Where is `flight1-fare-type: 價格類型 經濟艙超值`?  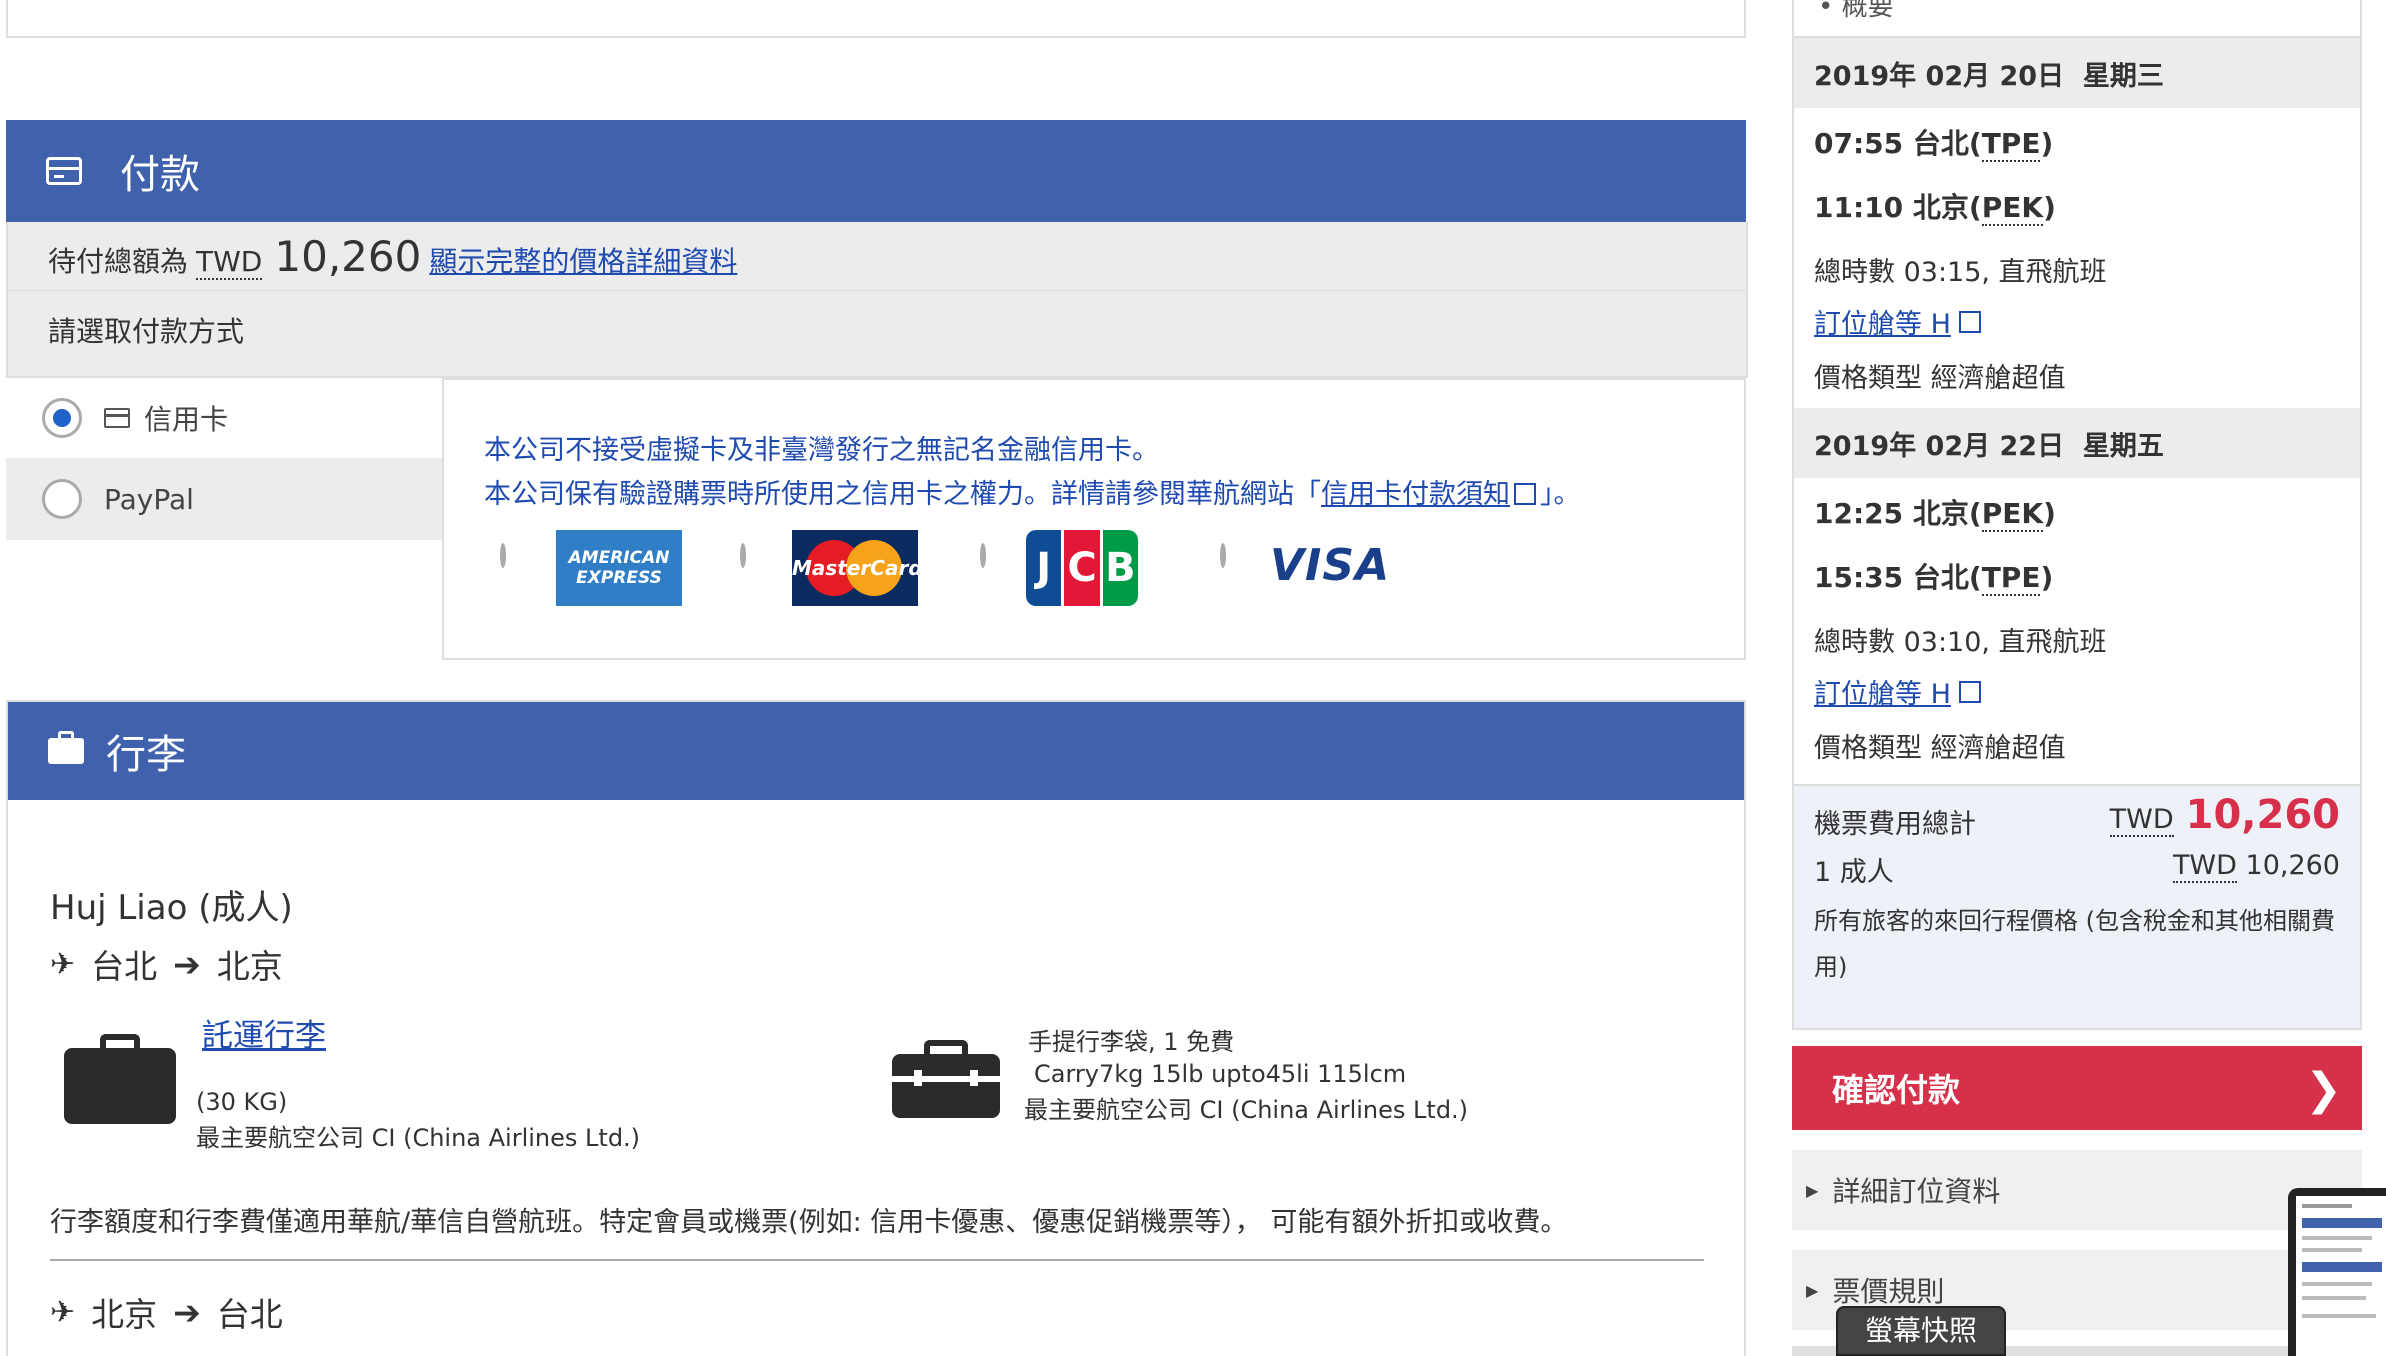
flight1-fare-type: 價格類型 經濟艙超值 is located at coordinates (1940, 378).